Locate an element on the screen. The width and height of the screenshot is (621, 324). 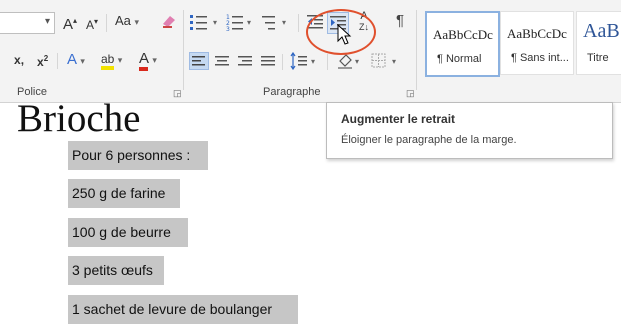
highlight-icon: ab is located at coordinates (108, 61).